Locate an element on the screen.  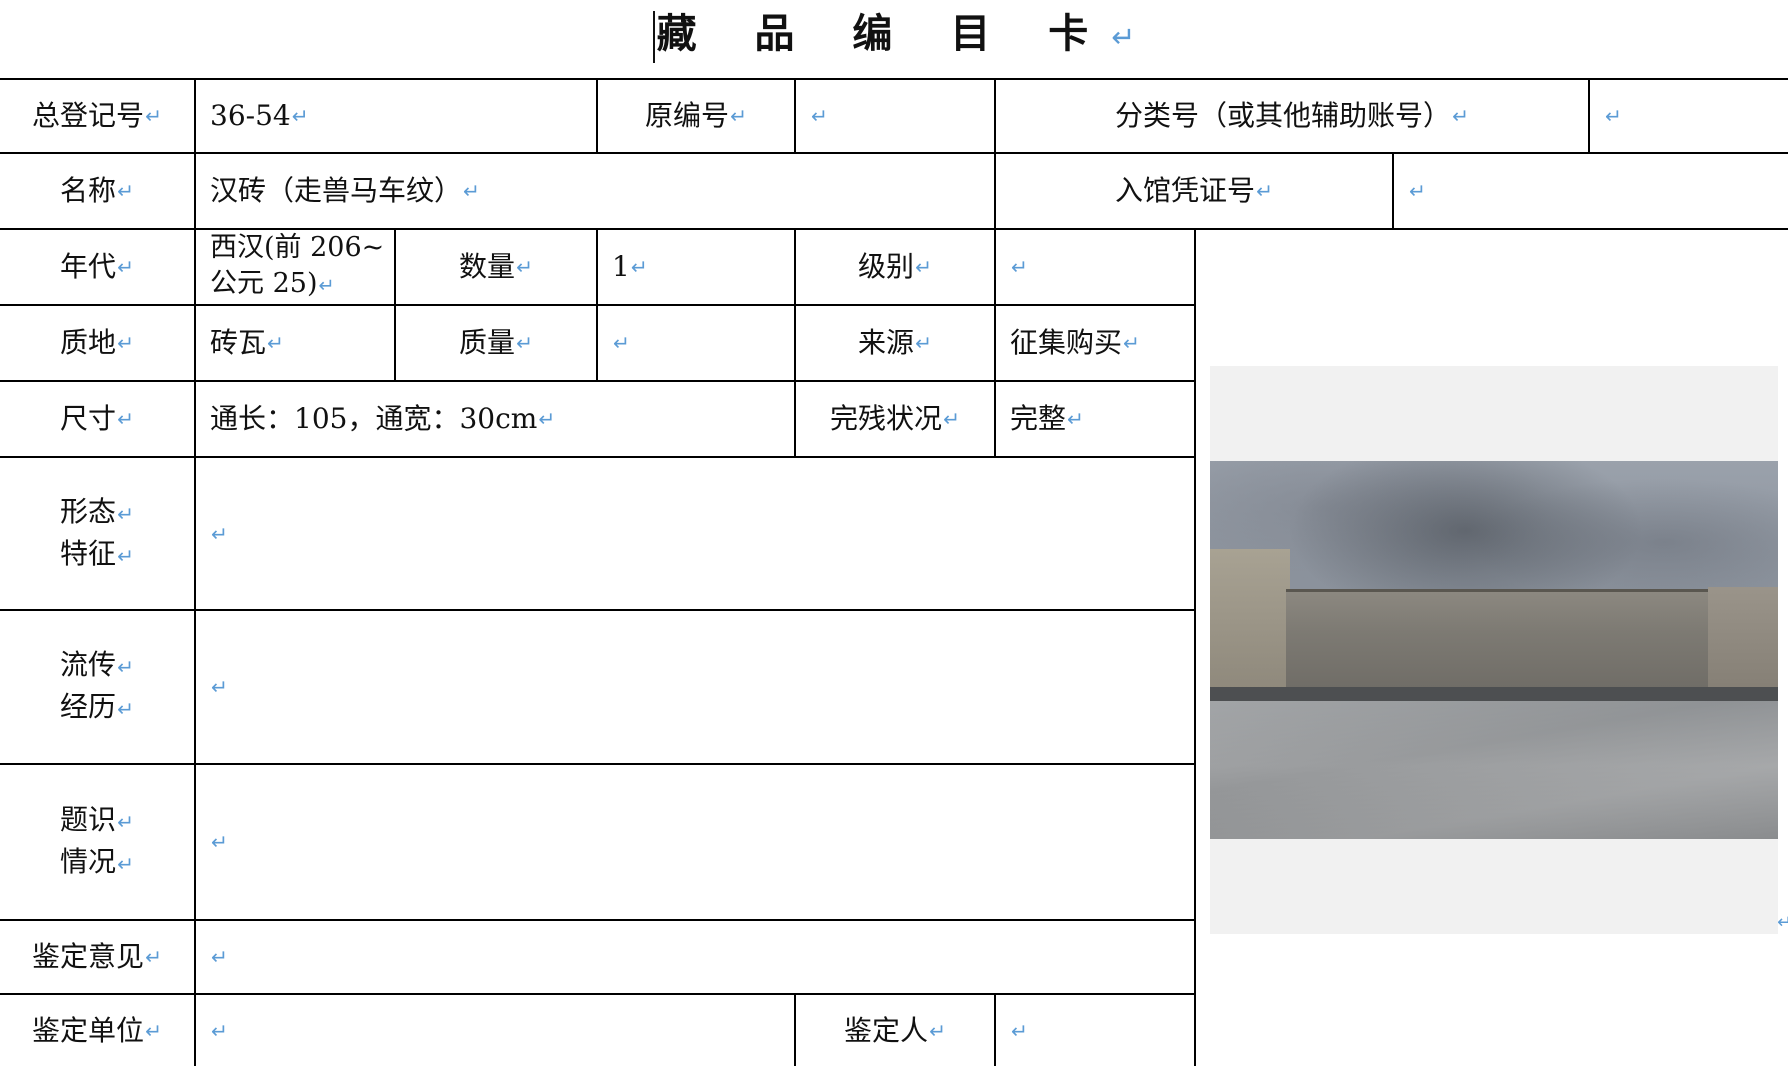
inscription-value: ↵ is located at coordinates (695, 842).